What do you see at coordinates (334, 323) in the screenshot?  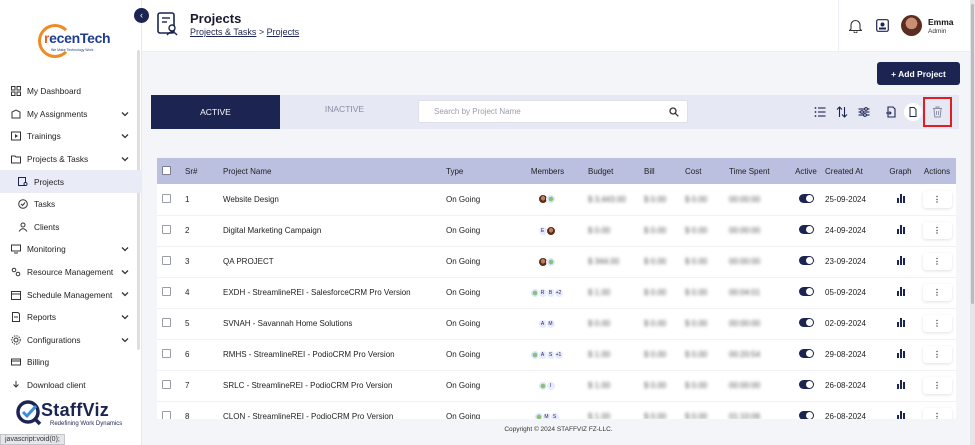 I see `project-name: SVNAH - Savannah Home Solutions` at bounding box center [334, 323].